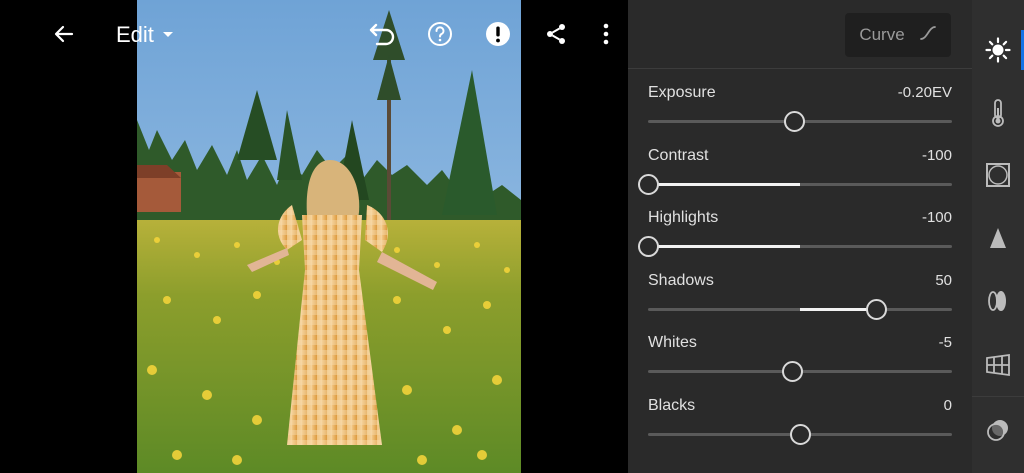  I want to click on rail-divider, so click(998, 396).